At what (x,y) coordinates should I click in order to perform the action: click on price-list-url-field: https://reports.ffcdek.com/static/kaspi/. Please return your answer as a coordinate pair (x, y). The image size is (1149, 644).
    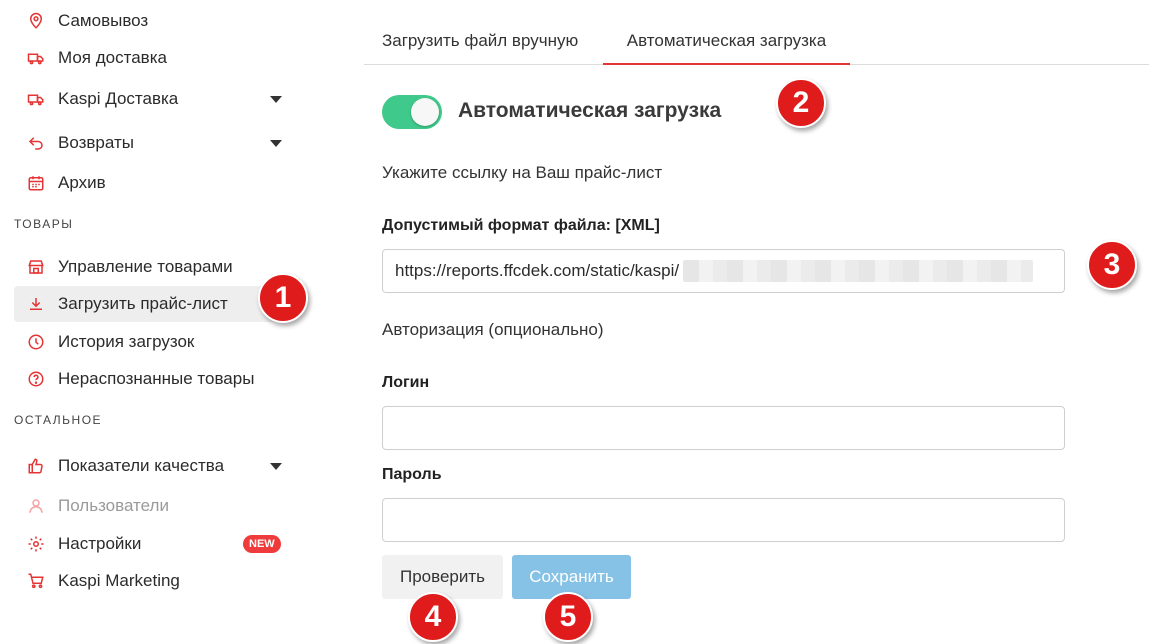
    Looking at the image, I should click on (723, 271).